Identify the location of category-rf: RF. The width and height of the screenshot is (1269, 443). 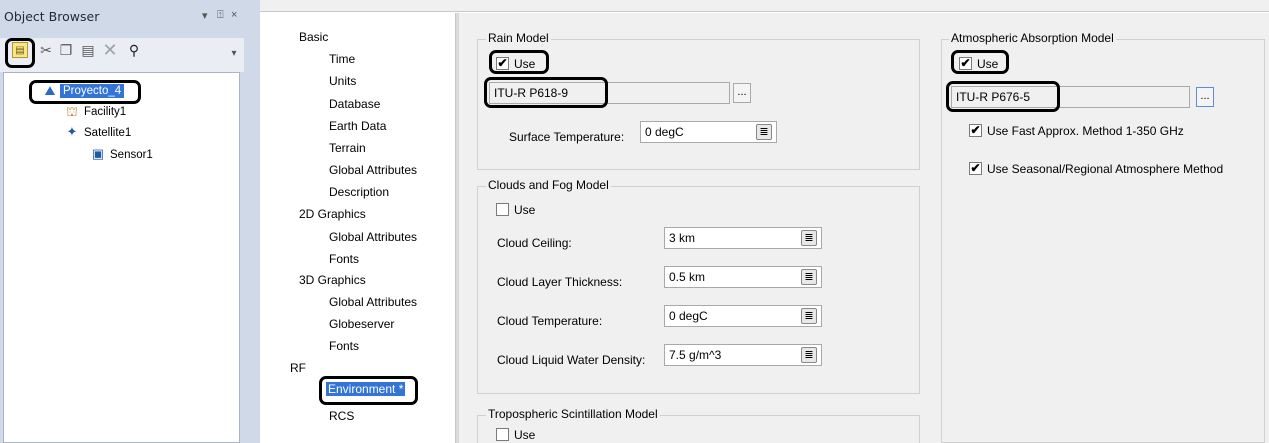
(298, 368).